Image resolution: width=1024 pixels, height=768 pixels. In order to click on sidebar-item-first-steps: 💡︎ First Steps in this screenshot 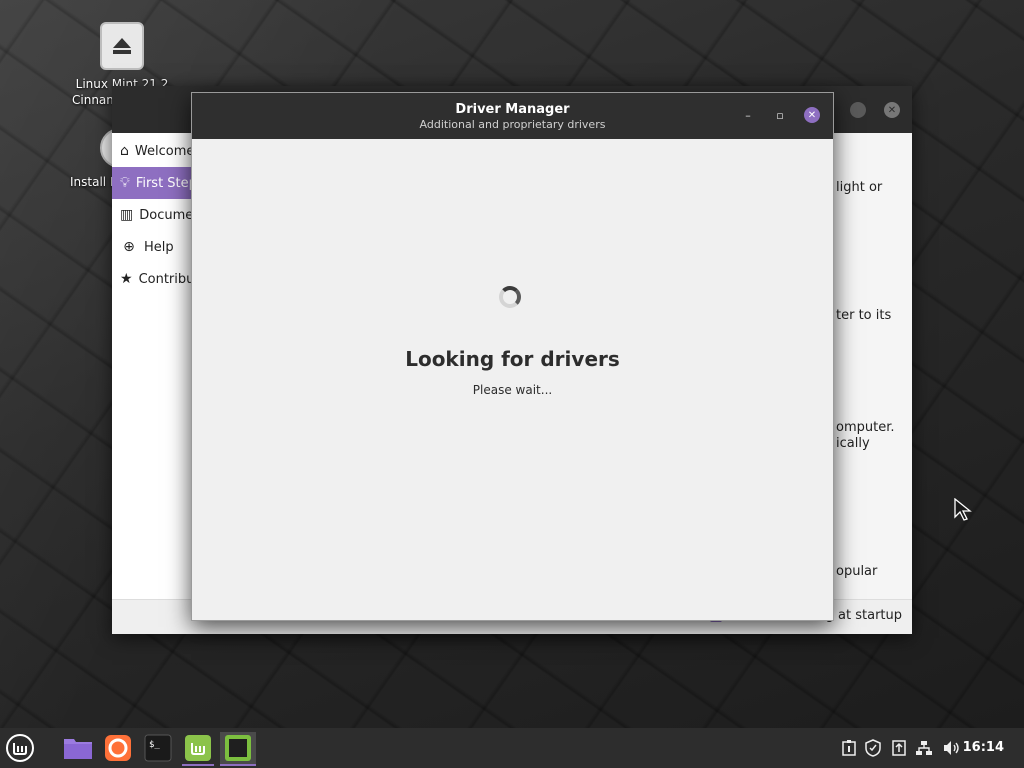, I will do `click(152, 183)`.